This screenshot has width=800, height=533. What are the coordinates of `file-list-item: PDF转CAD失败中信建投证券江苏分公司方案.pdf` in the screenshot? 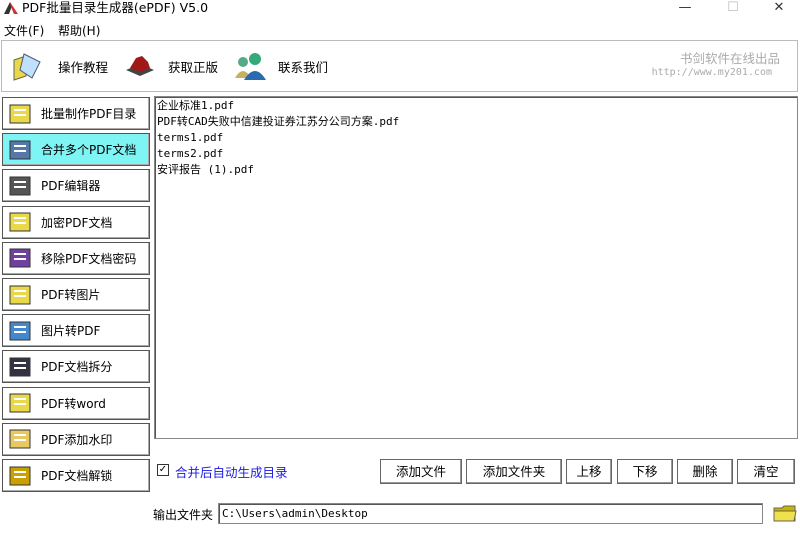 It's located at (476, 122).